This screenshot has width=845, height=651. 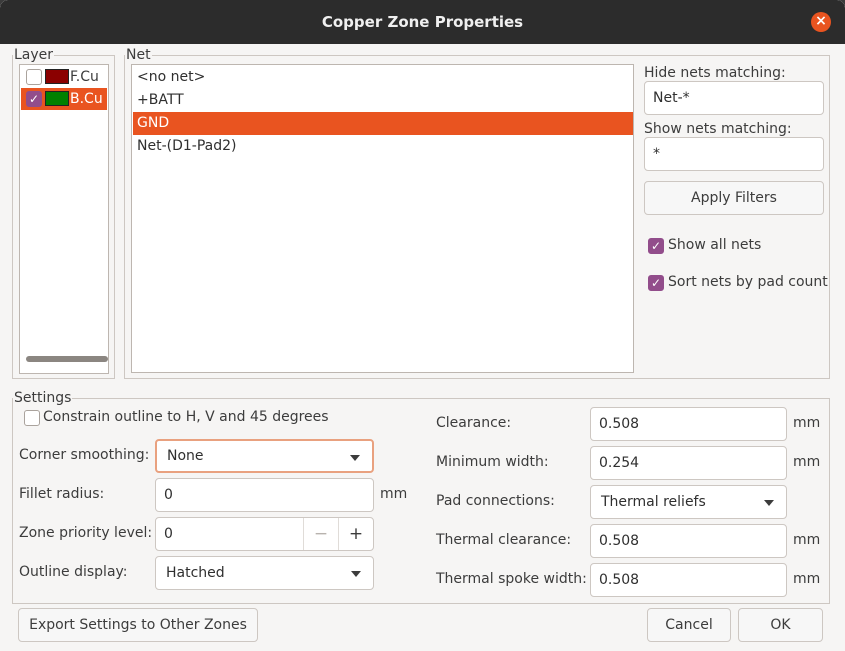 I want to click on clearance-label: Clearance:, so click(x=474, y=423).